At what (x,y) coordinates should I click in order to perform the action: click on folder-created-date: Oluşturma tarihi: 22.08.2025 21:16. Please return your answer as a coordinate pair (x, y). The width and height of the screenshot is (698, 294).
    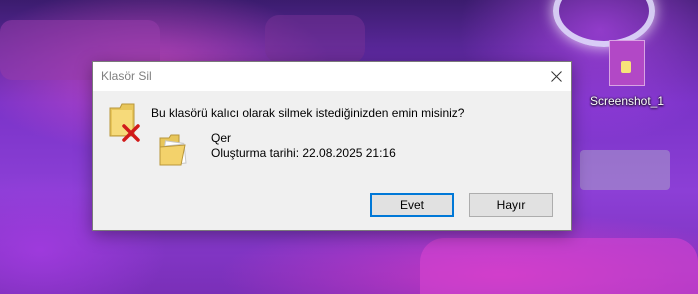
    Looking at the image, I should click on (303, 153).